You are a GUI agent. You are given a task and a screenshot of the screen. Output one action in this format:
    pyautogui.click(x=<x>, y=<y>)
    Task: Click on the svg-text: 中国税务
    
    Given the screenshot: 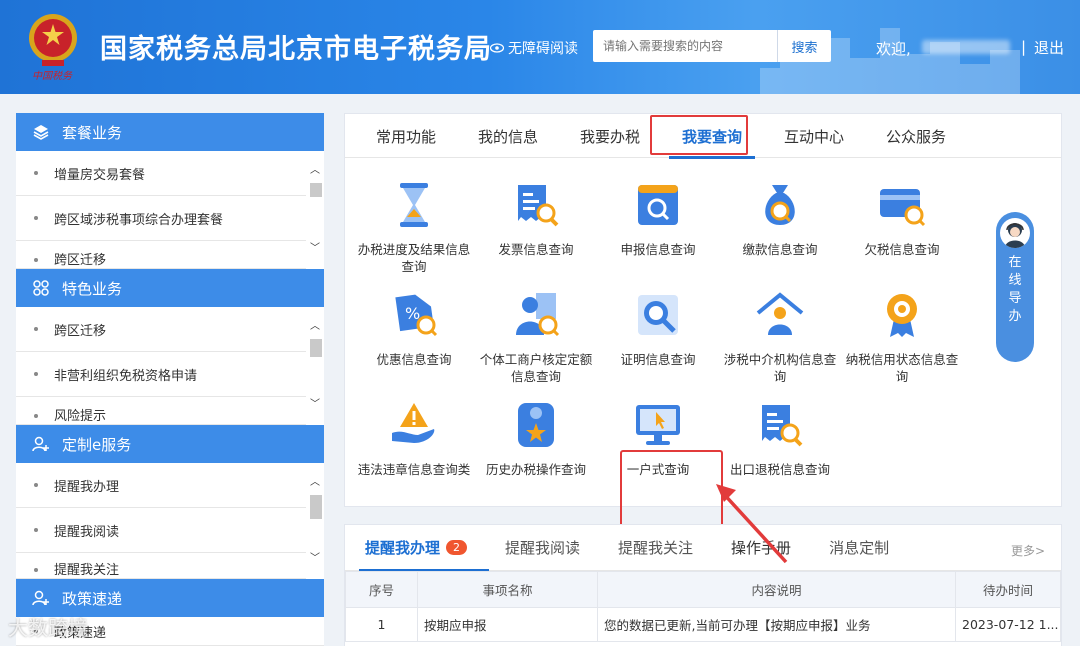 What is the action you would take?
    pyautogui.click(x=52, y=76)
    